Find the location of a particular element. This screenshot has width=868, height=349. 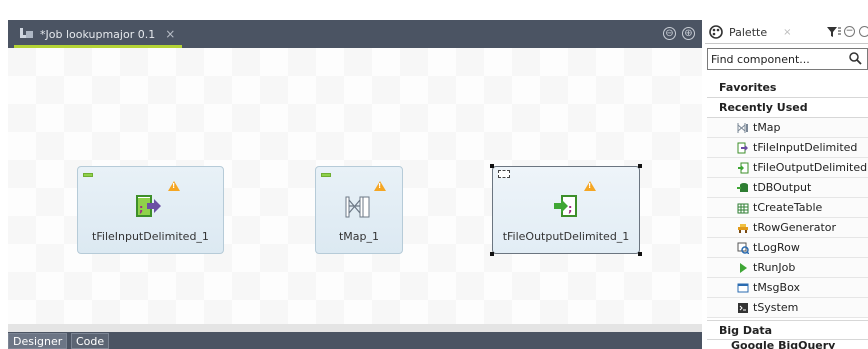

palette-tab-bar: Palette × − is located at coordinates (786, 32).